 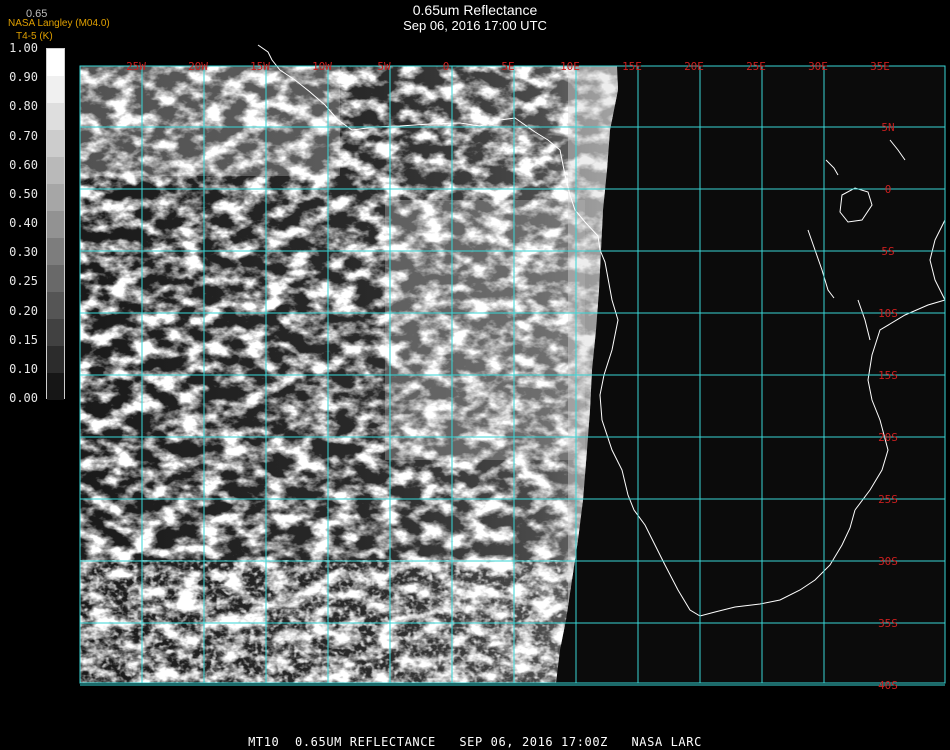 I want to click on fine-cloud-texture, so click(x=330, y=621).